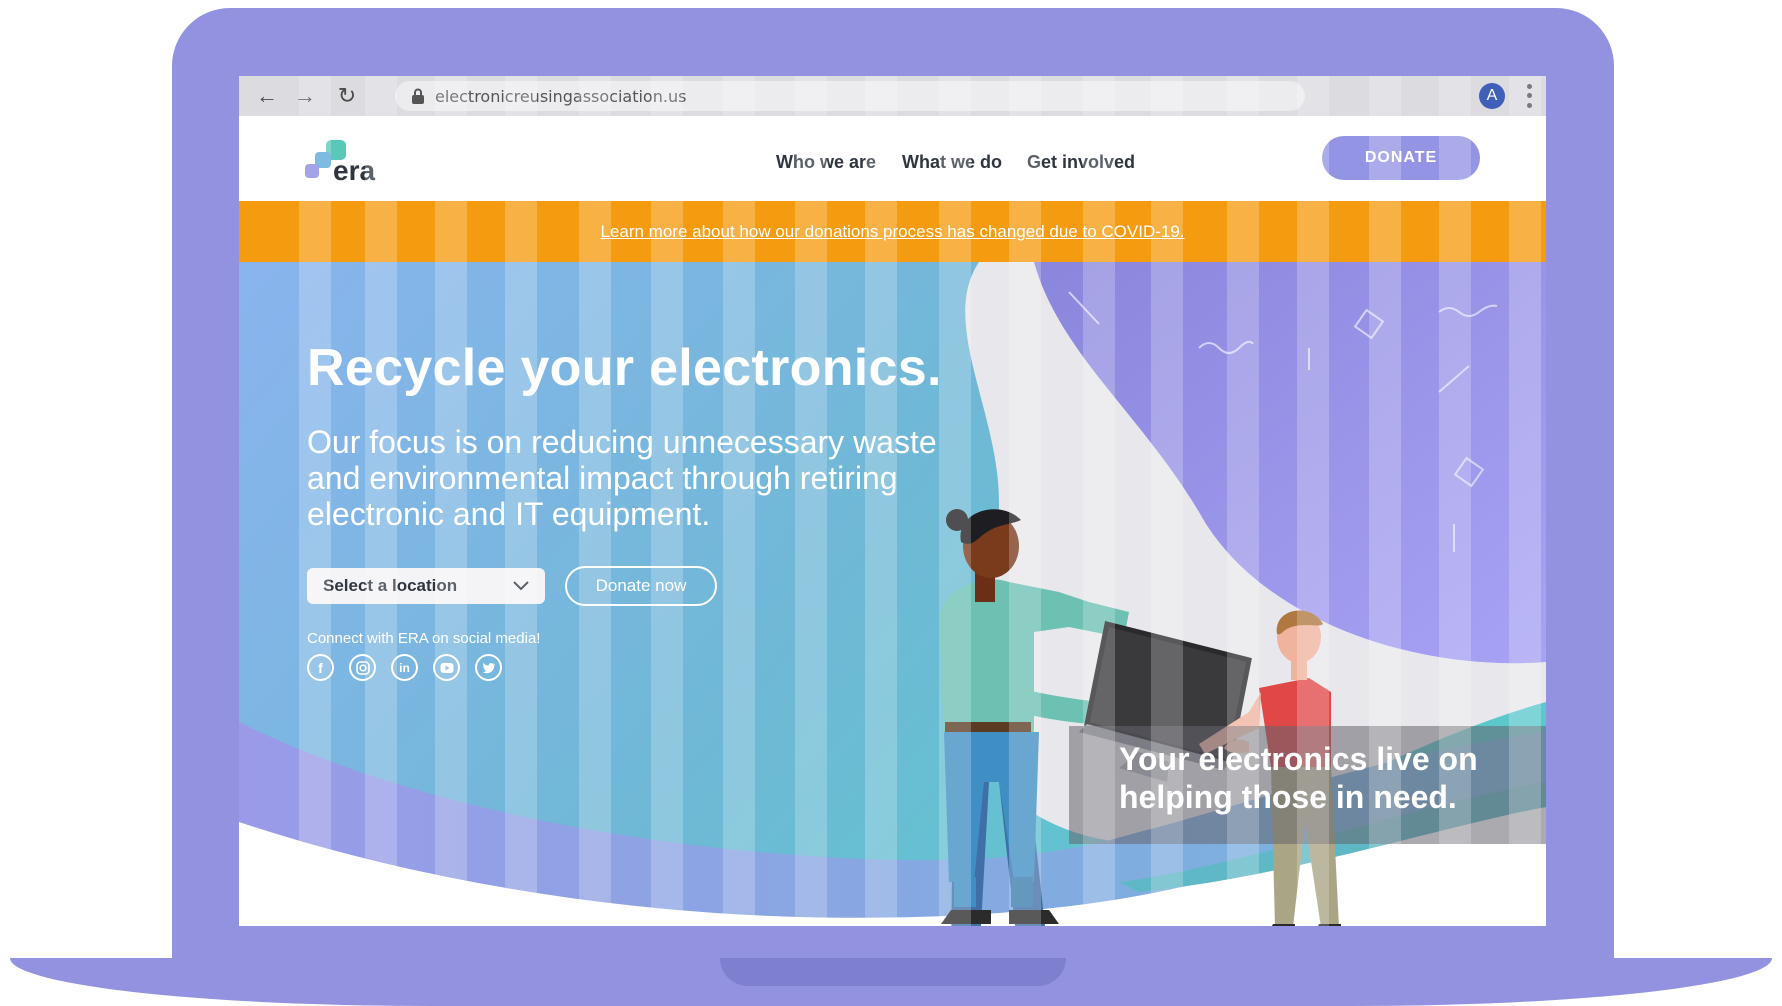 The height and width of the screenshot is (1006, 1782). Describe the element at coordinates (826, 162) in the screenshot. I see `nav-who-we-are: Who we are` at that location.